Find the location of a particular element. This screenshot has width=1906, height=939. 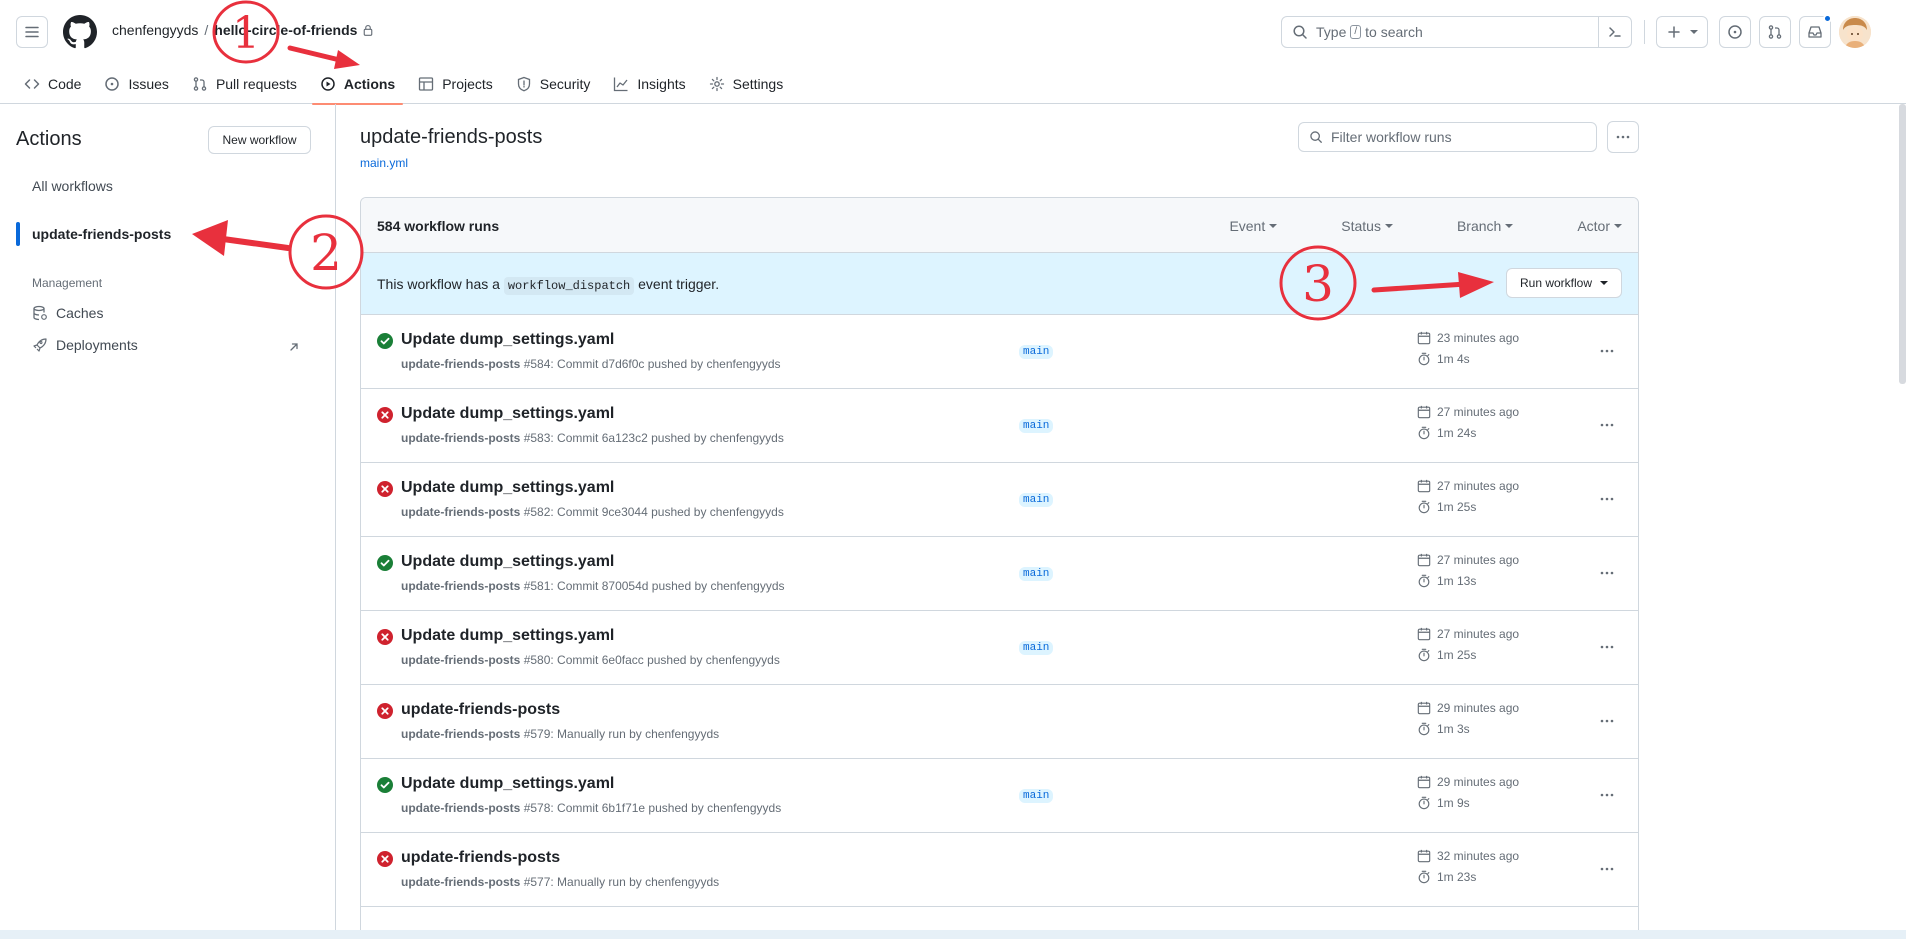

run-duration-label: 1m 9s is located at coordinates (1453, 803).